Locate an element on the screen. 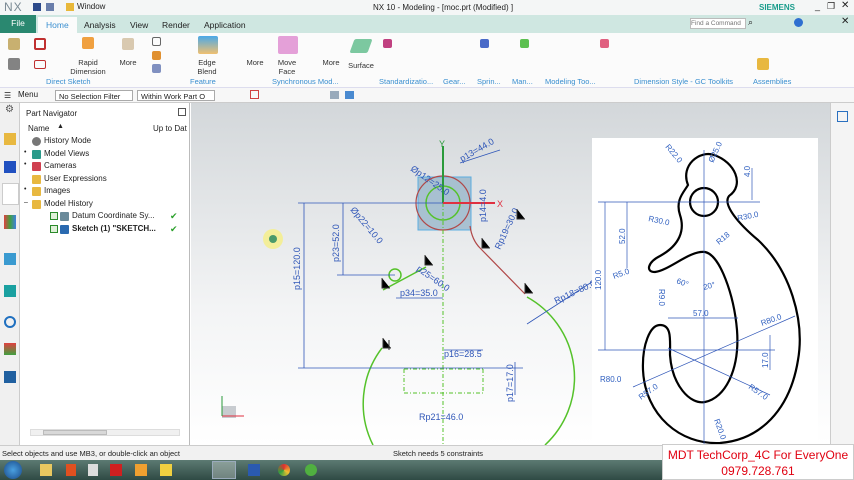 This screenshot has height=480, width=854. nx-taskbar-button is located at coordinates (224, 470).